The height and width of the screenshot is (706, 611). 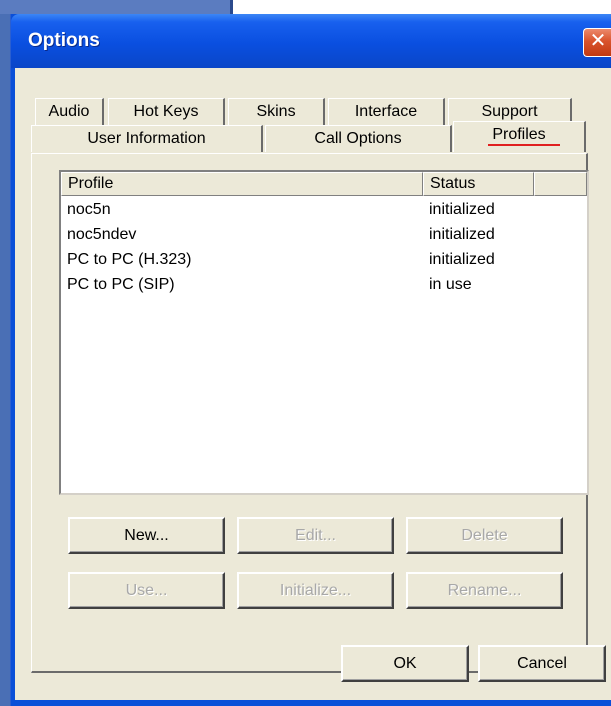 I want to click on close-icon: ✕, so click(x=598, y=41).